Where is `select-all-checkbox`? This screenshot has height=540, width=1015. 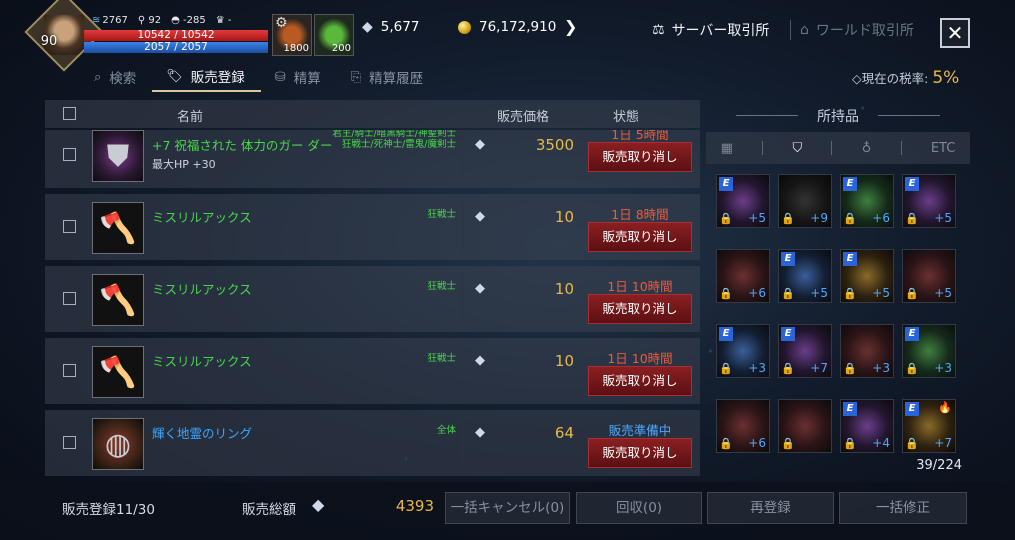
select-all-checkbox is located at coordinates (69, 113).